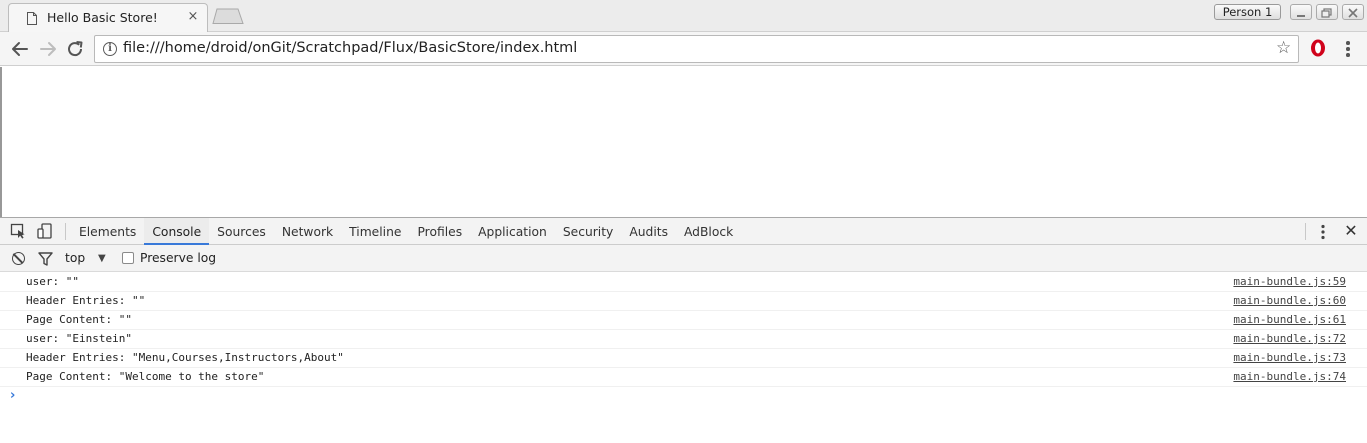  Describe the element at coordinates (1247, 12) in the screenshot. I see `profile-button: Person 1` at that location.